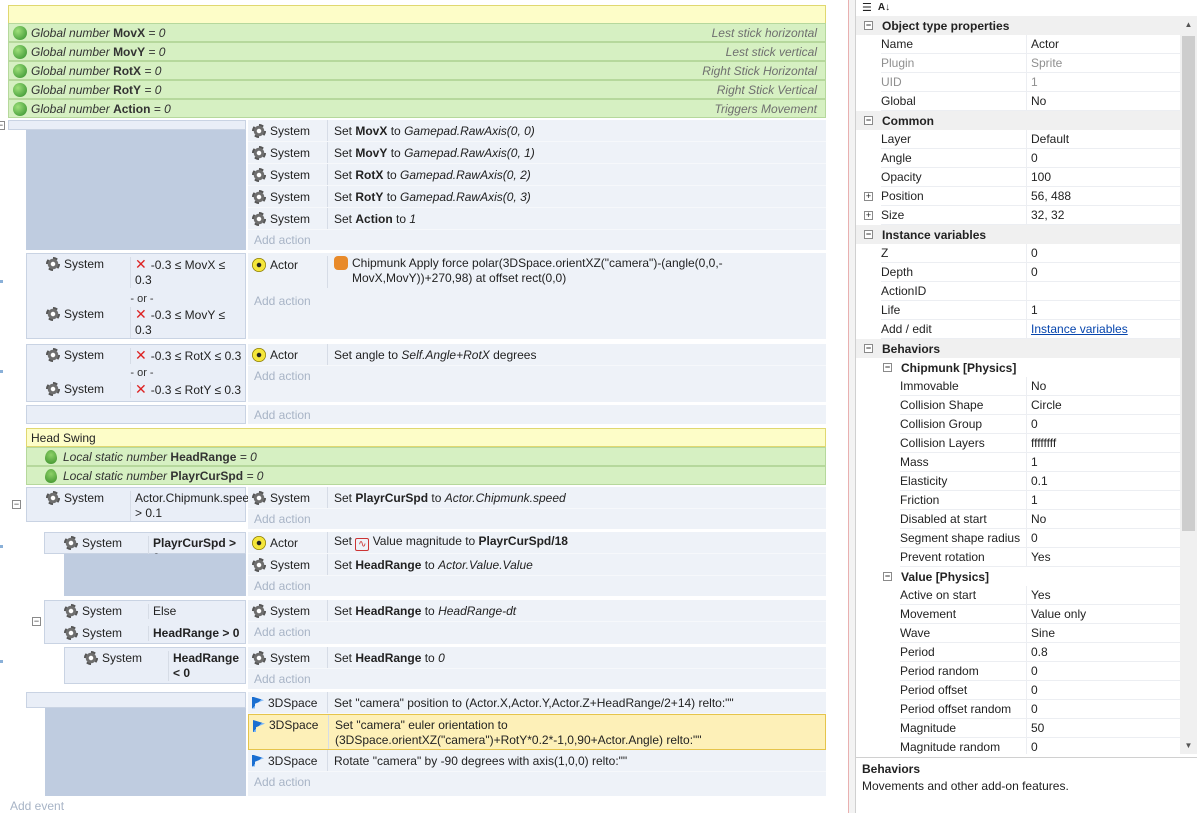 The height and width of the screenshot is (813, 1197). Describe the element at coordinates (1018, 728) in the screenshot. I see `property-row: Magnitude 50` at that location.